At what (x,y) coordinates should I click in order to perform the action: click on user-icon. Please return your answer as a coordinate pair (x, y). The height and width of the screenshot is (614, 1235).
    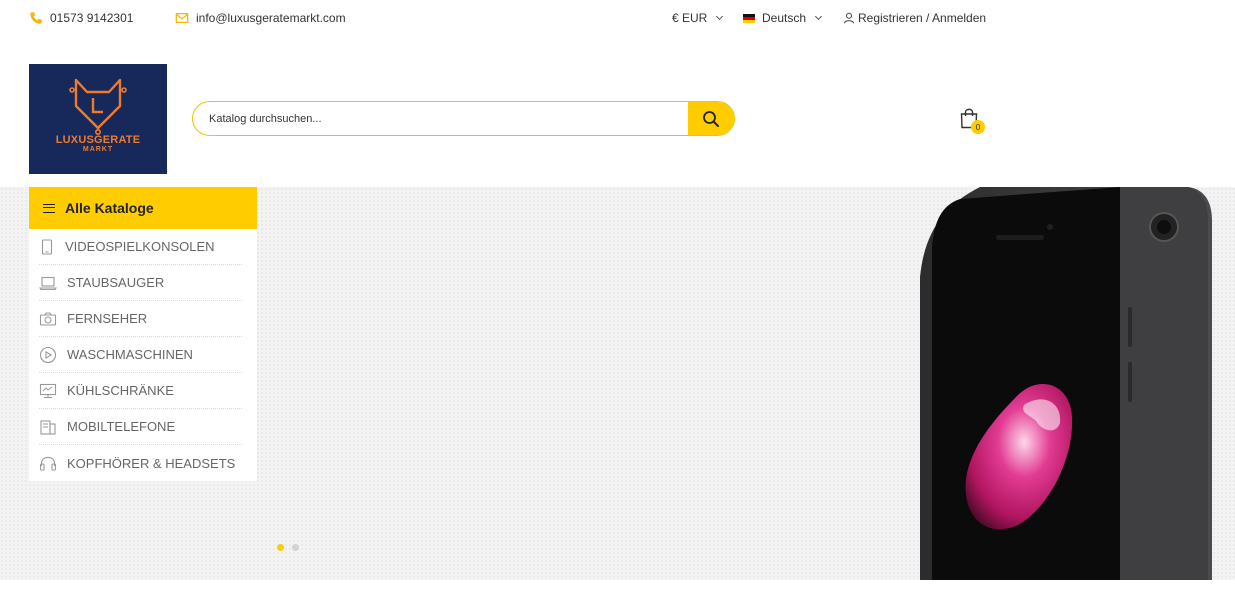
    Looking at the image, I should click on (849, 18).